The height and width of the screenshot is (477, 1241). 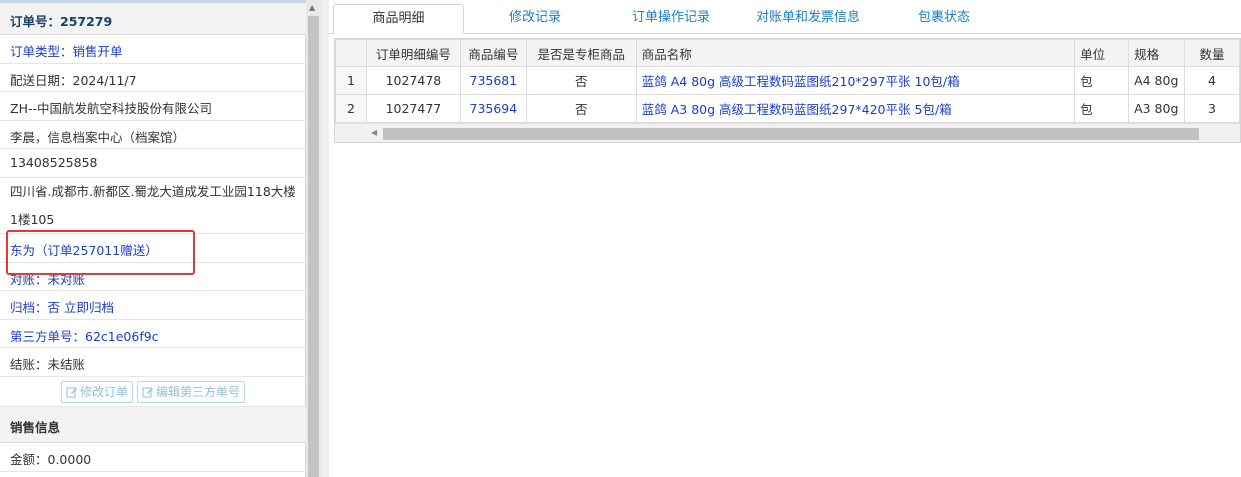 What do you see at coordinates (1157, 108) in the screenshot?
I see `spec-cell: A3 80g` at bounding box center [1157, 108].